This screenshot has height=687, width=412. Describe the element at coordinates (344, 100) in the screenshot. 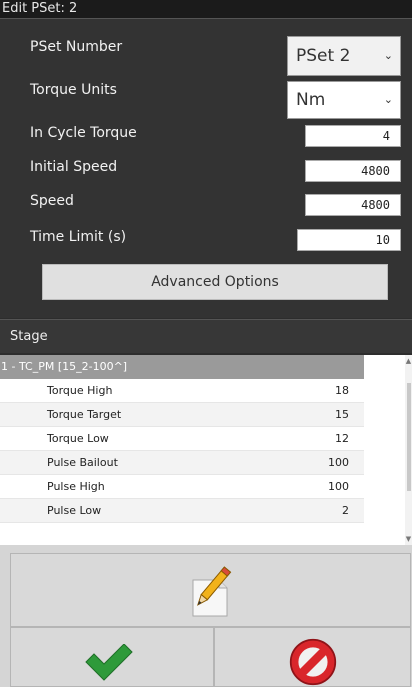

I see `torque-units-select: Nm ⌄` at that location.